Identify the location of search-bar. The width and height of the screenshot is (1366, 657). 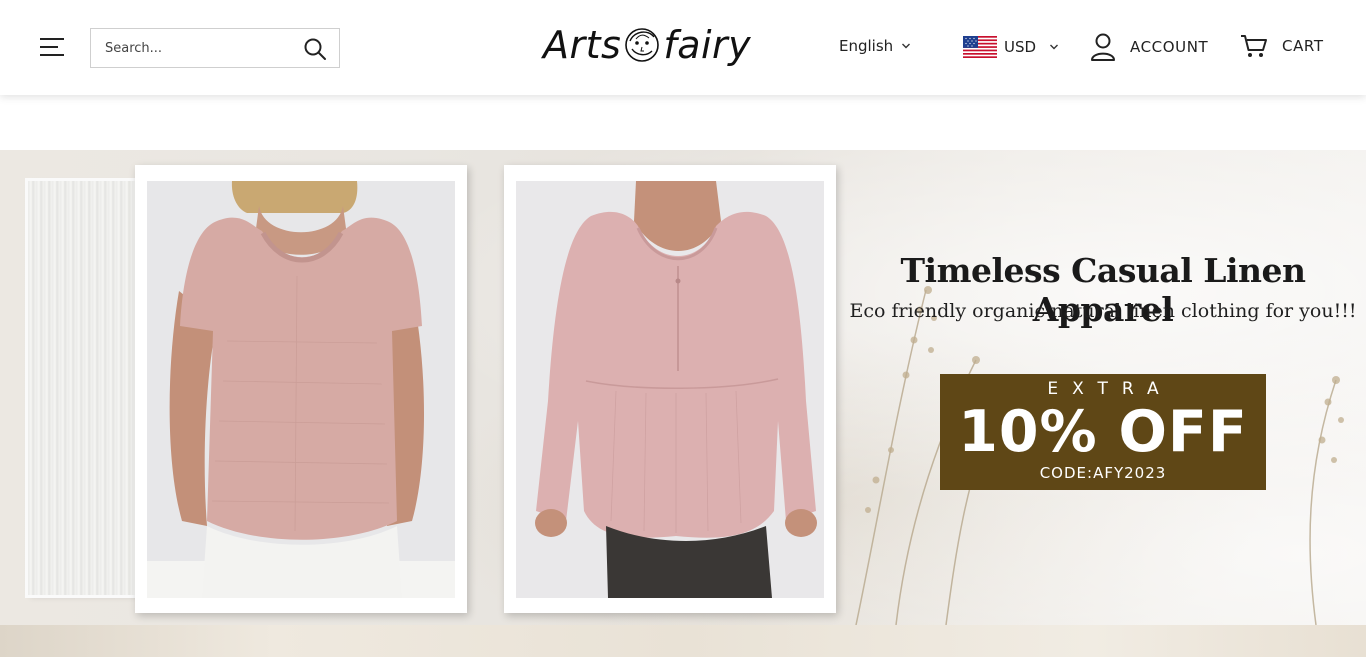
(215, 48).